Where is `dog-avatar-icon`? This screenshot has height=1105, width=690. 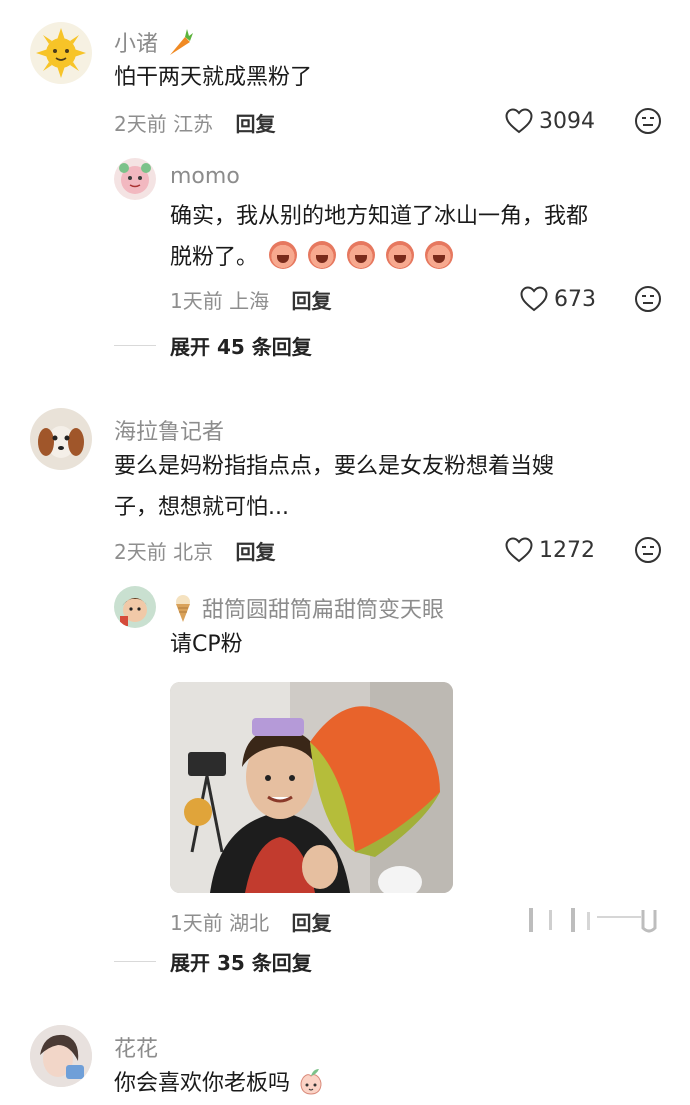
dog-avatar-icon is located at coordinates (61, 442).